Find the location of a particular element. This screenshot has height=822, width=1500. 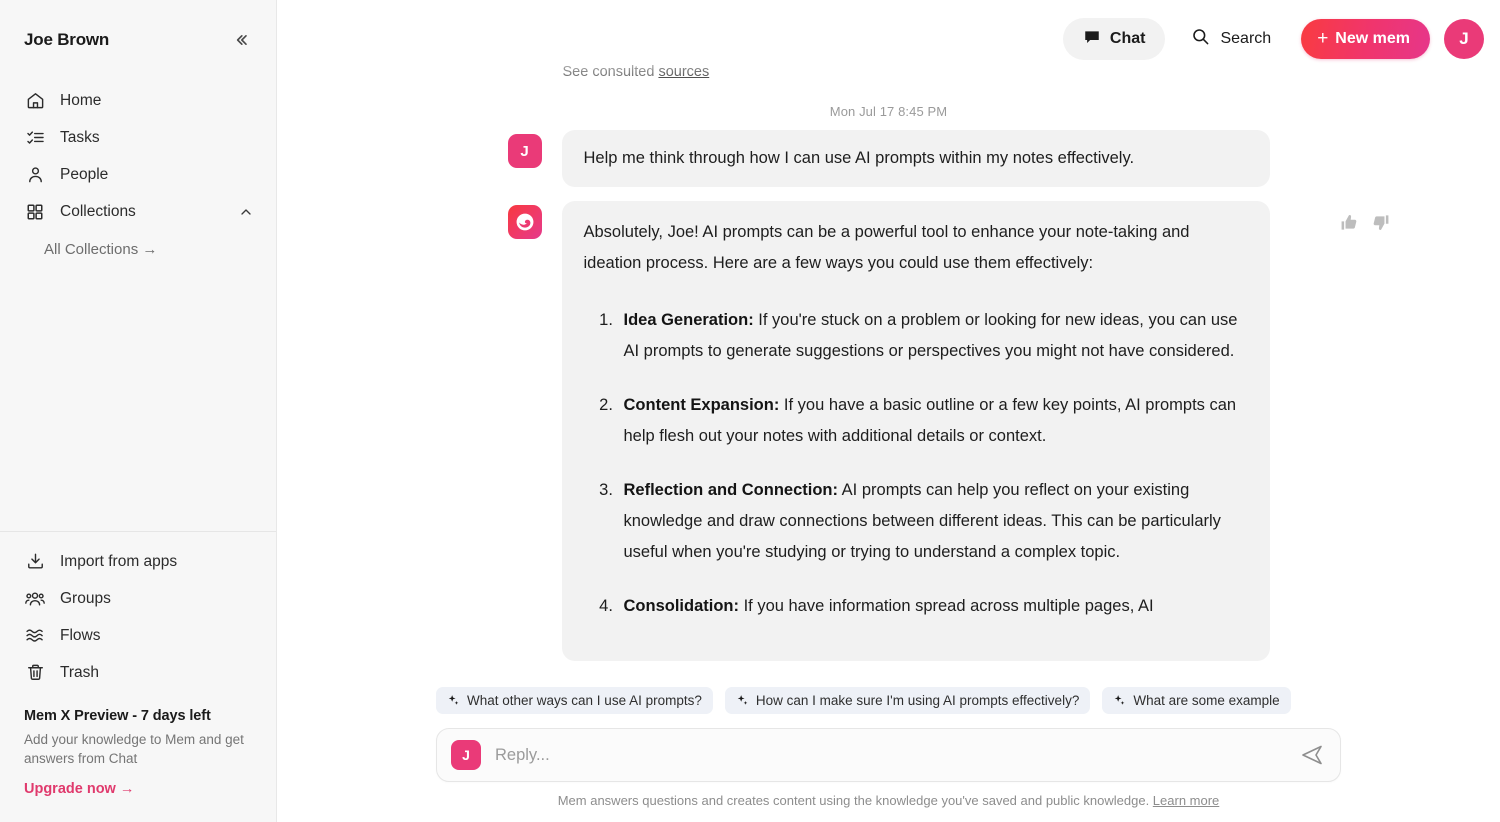

reply-composer: J is located at coordinates (888, 755).